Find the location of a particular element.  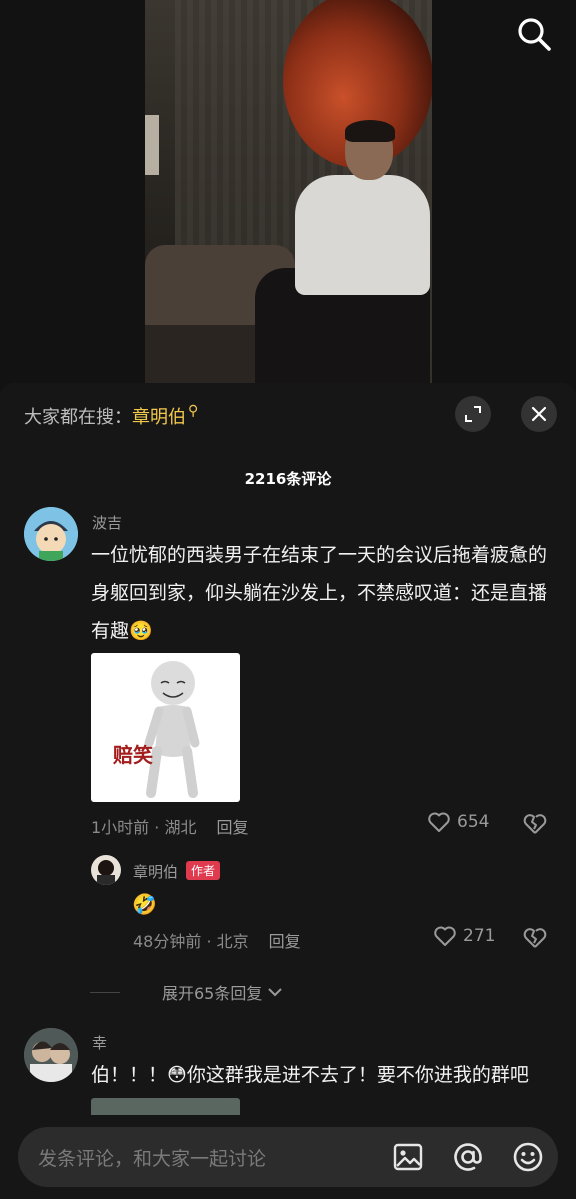

comment-input: 发条评论，和大家一起讨论 is located at coordinates (288, 1157).